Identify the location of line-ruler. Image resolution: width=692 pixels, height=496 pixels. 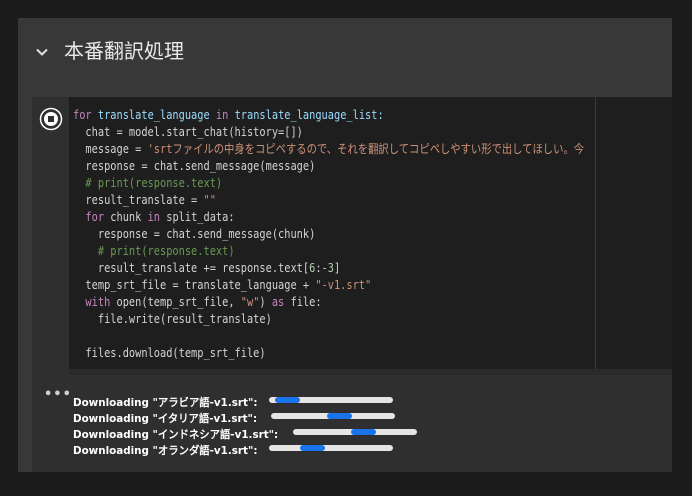
(595, 233).